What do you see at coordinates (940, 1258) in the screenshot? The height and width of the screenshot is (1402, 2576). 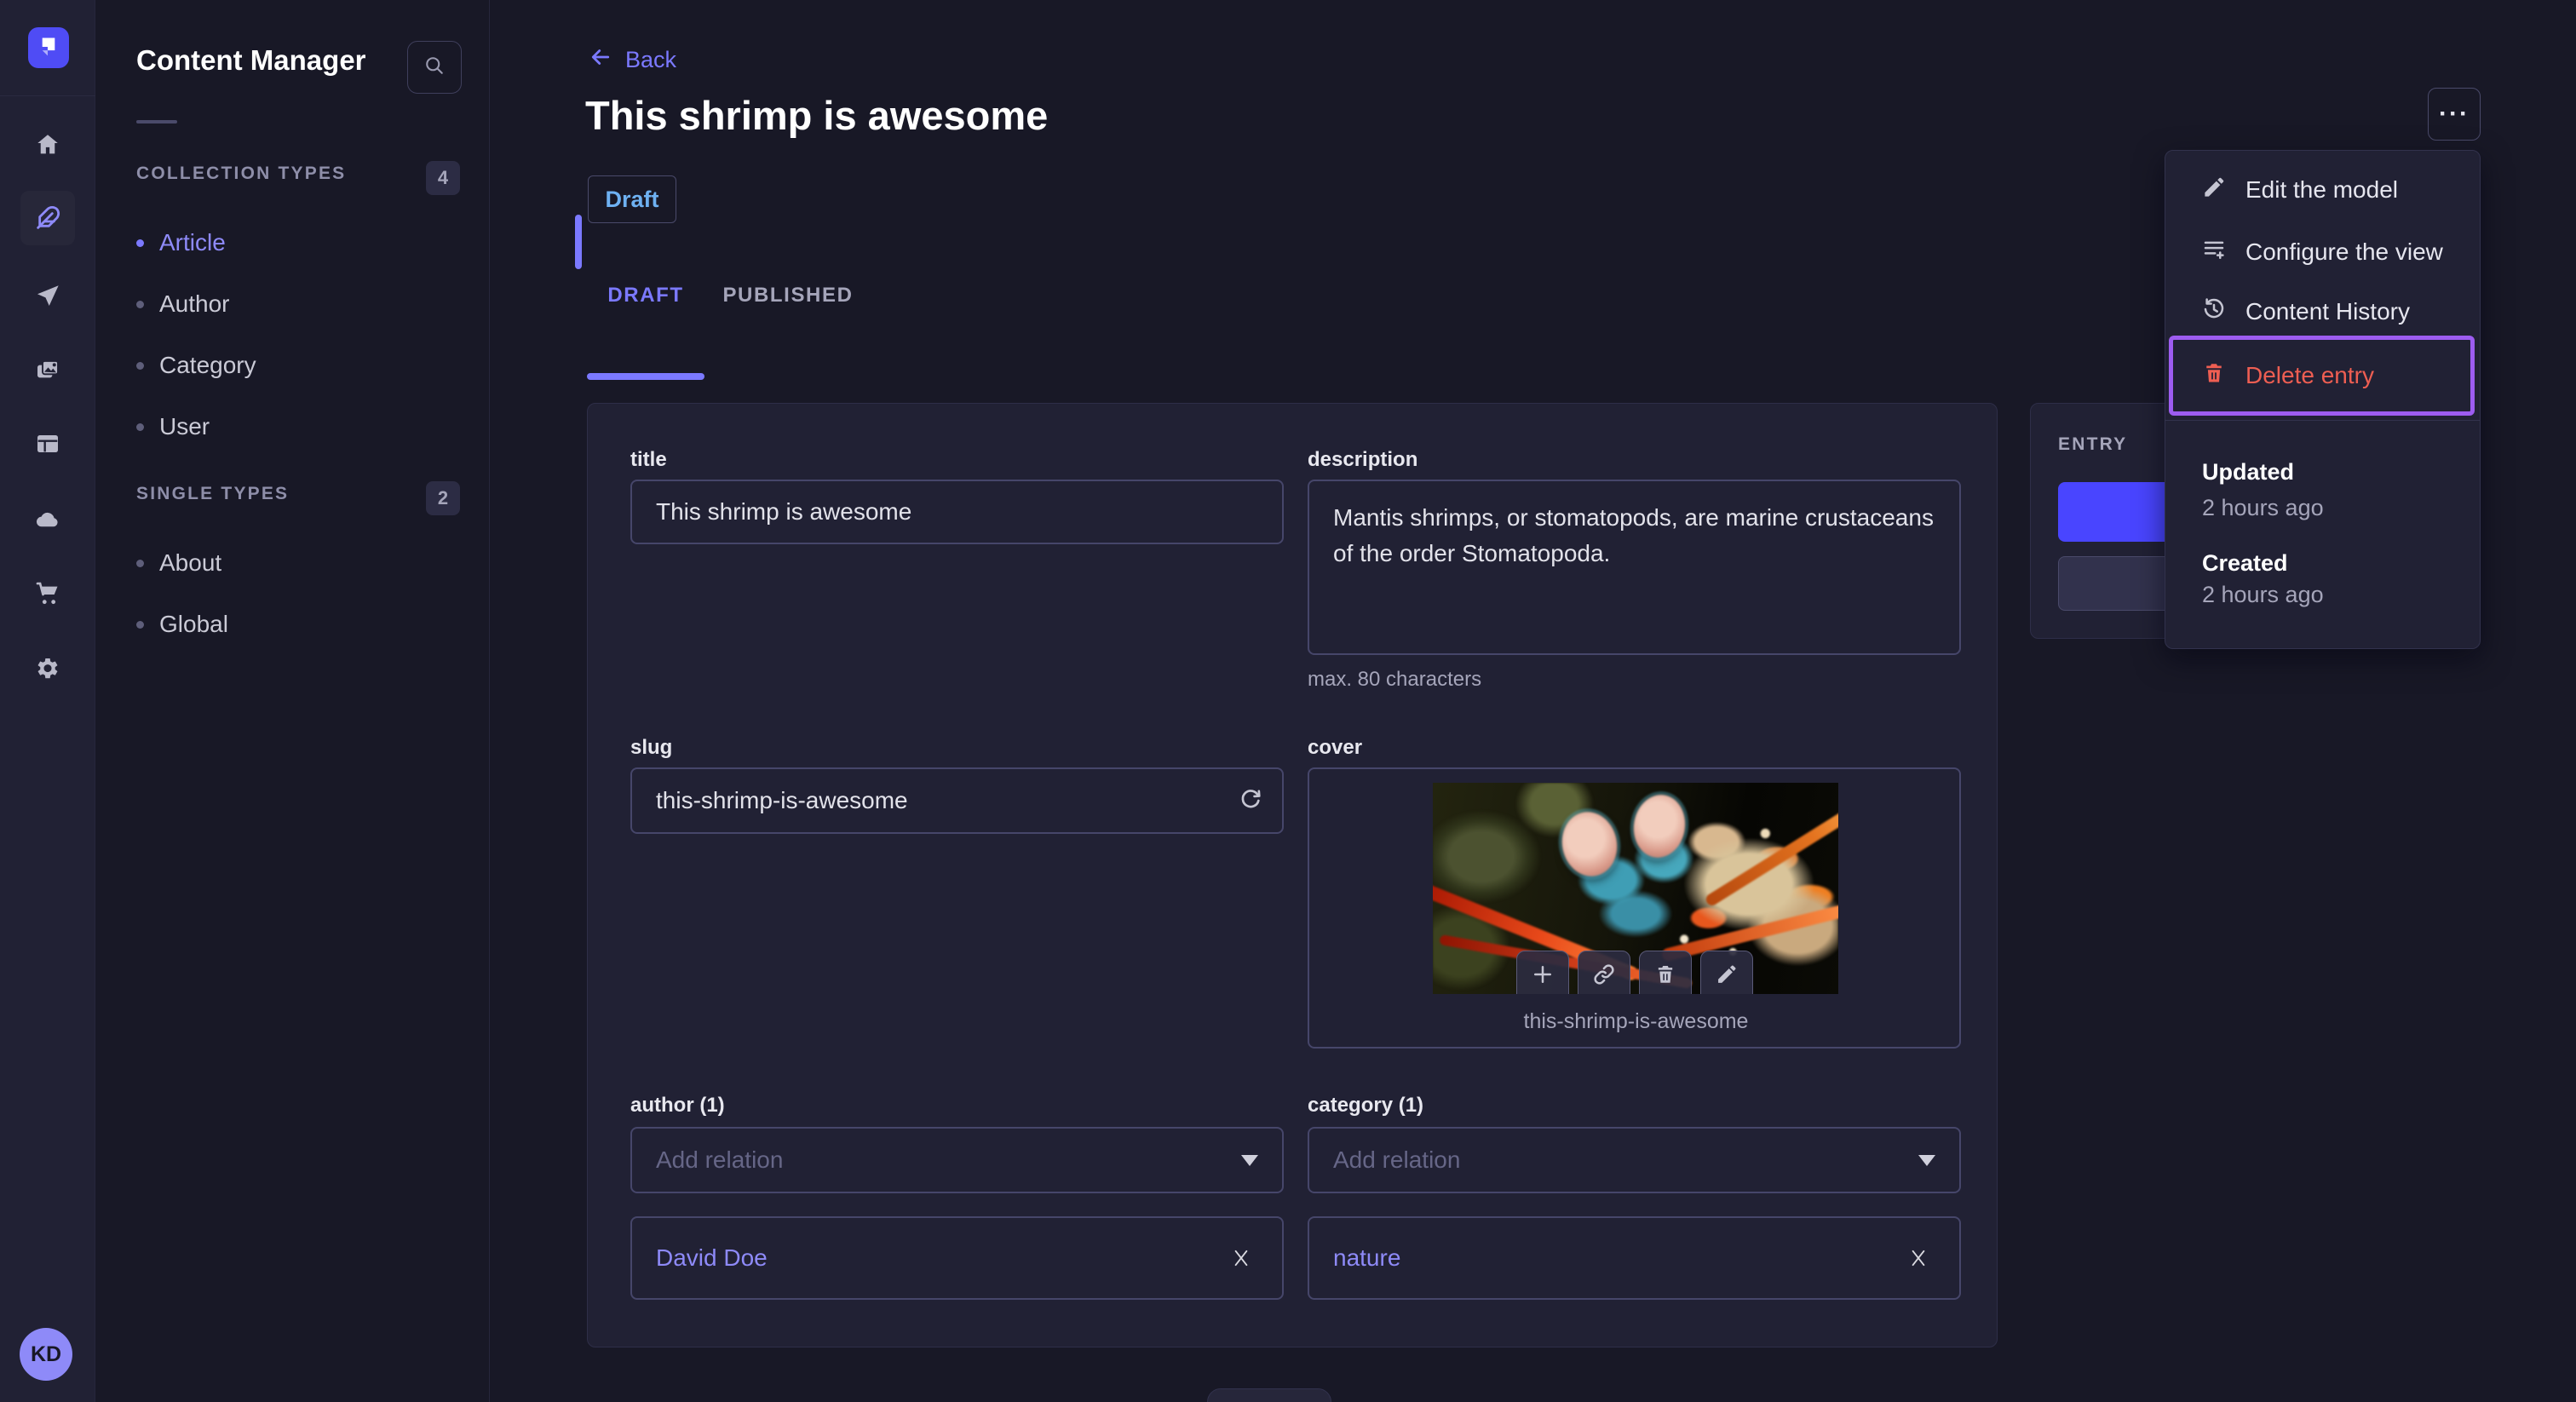 I see `relation-link-david-doe: David Doe` at bounding box center [940, 1258].